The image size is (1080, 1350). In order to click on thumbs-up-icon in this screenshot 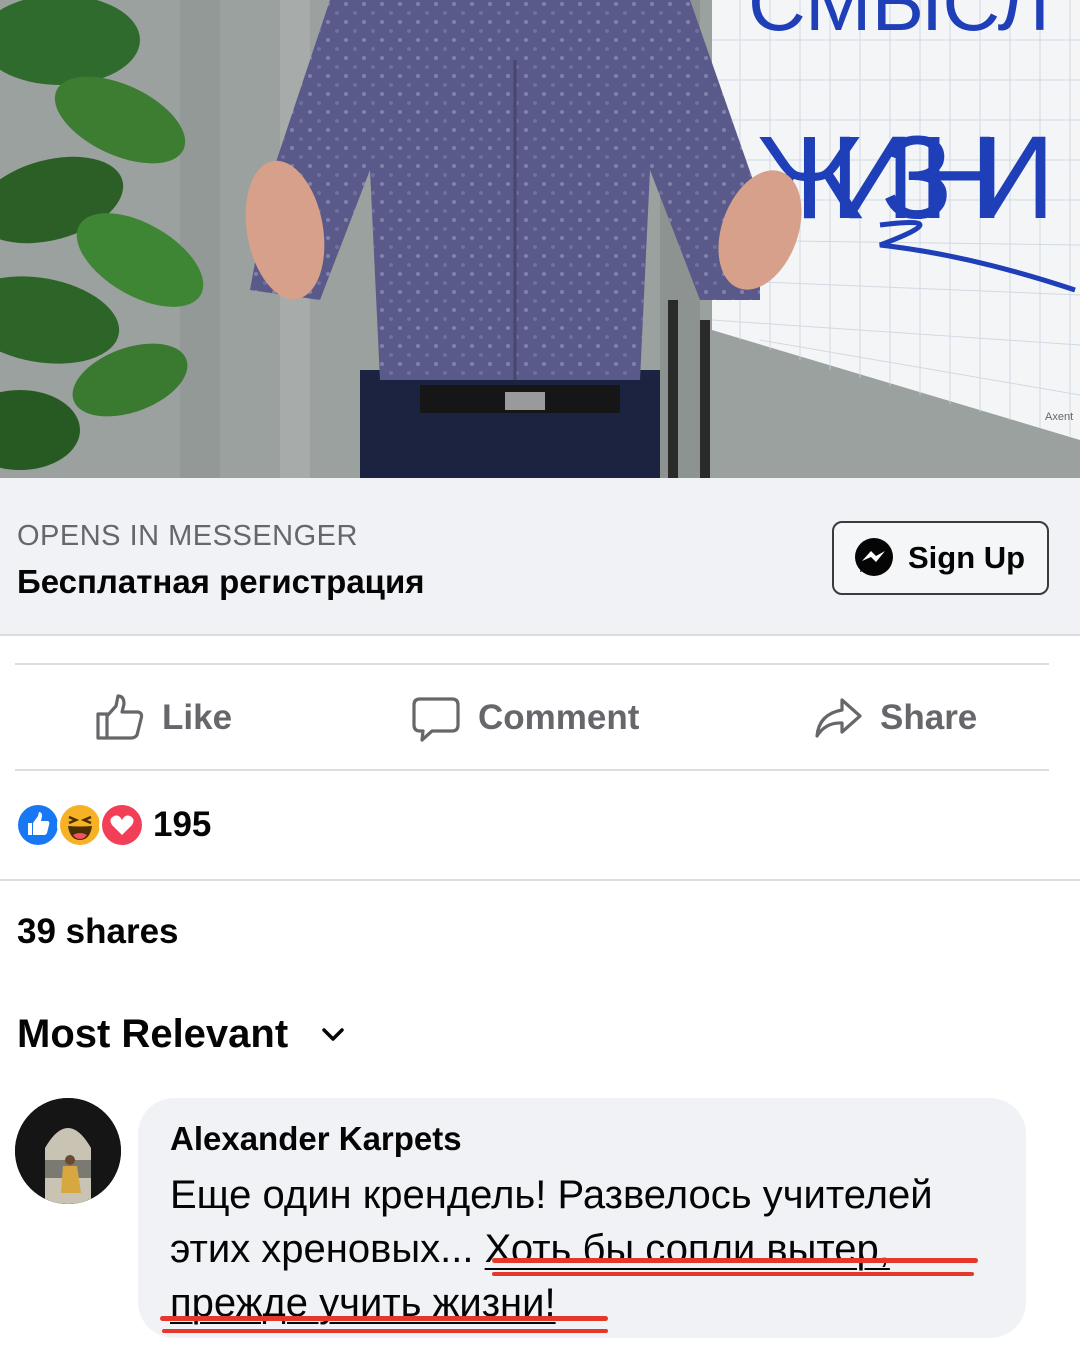, I will do `click(120, 716)`.